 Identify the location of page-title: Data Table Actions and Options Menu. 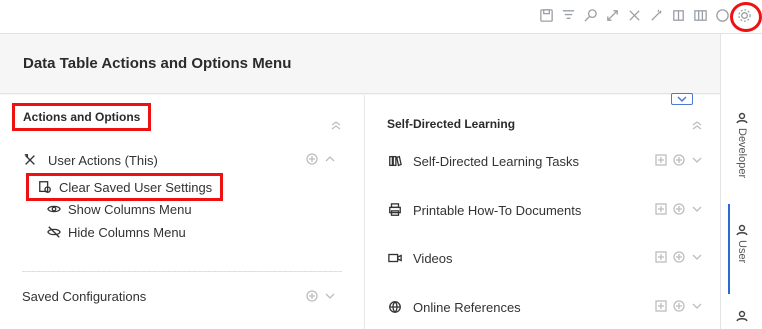
(157, 63).